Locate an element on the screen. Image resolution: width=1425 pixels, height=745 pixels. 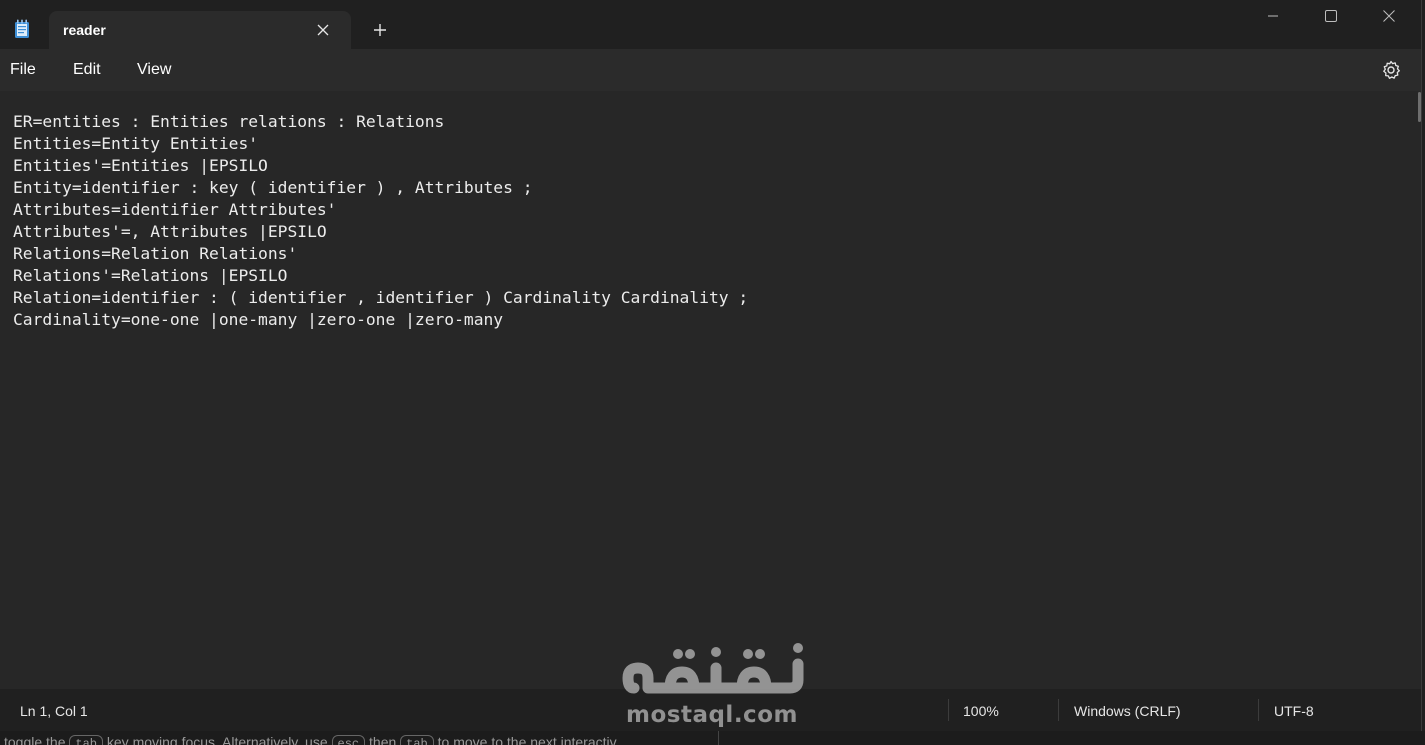
close-window-button is located at coordinates (1389, 16).